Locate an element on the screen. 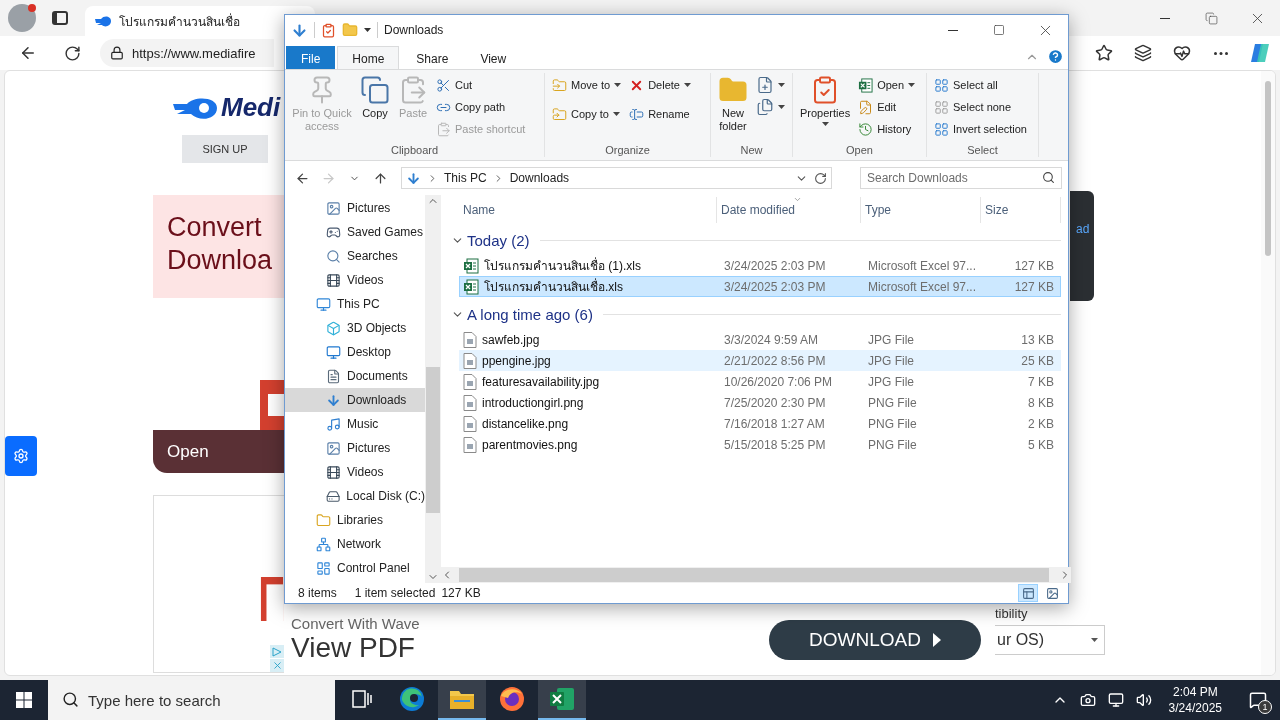 The width and height of the screenshot is (1280, 720). banner-heading: Convert is located at coordinates (215, 227).